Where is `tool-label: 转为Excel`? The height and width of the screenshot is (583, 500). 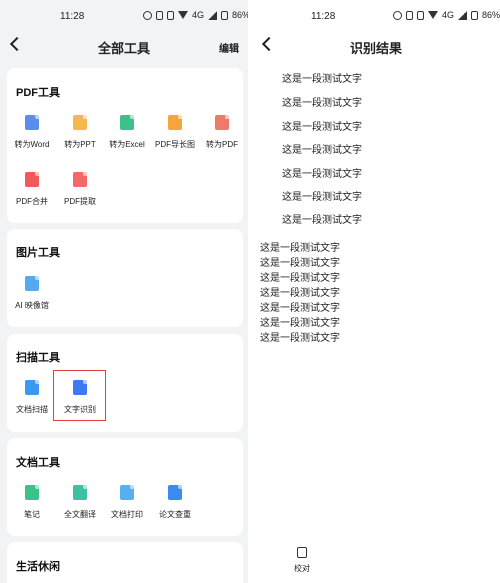
tool-label: 转为Excel is located at coordinates (127, 144).